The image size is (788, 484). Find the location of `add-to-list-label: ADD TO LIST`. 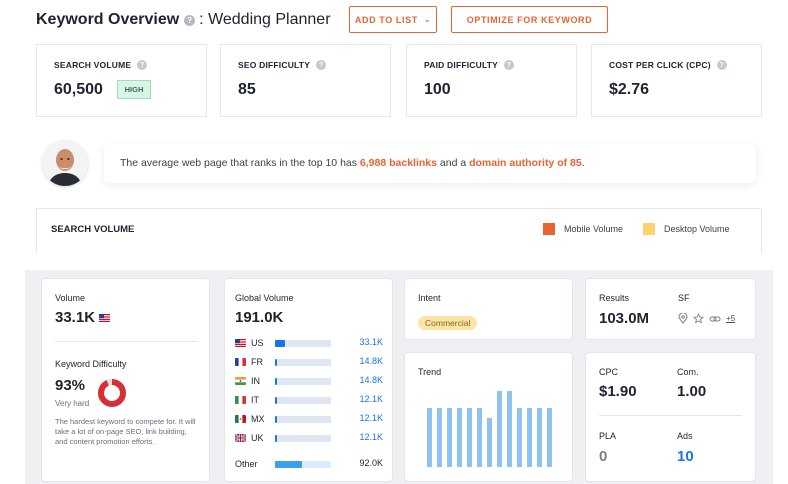

add-to-list-label: ADD TO LIST is located at coordinates (386, 19).